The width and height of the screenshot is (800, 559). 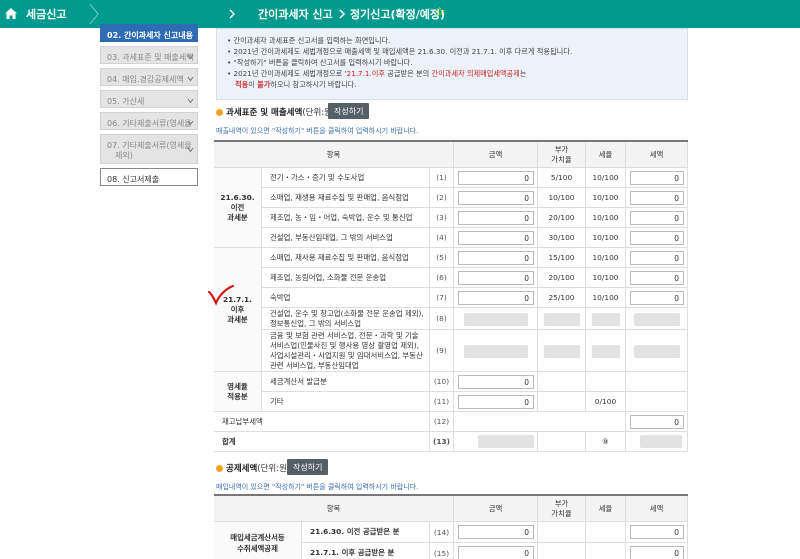 What do you see at coordinates (346, 218) in the screenshot?
I see `row-label: 제조업, 농・임・어업, 숙박업, 운수 및 통신업` at bounding box center [346, 218].